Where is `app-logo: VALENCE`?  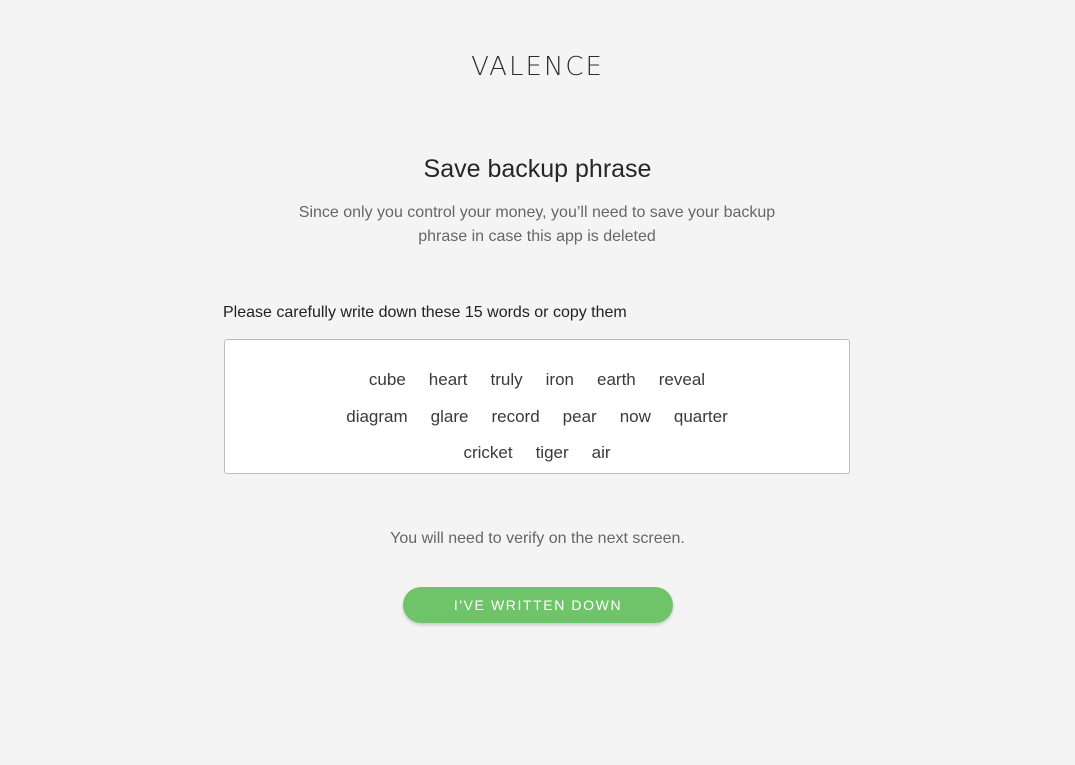
app-logo: VALENCE is located at coordinates (537, 67).